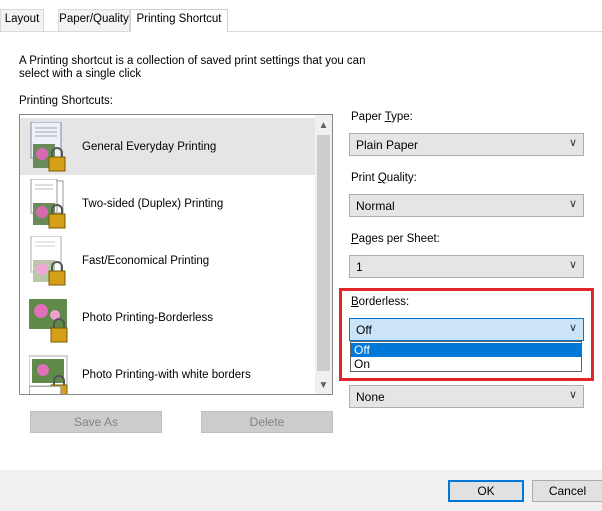  Describe the element at coordinates (48, 204) in the screenshot. I see `duplex-document-lock-icon` at that location.